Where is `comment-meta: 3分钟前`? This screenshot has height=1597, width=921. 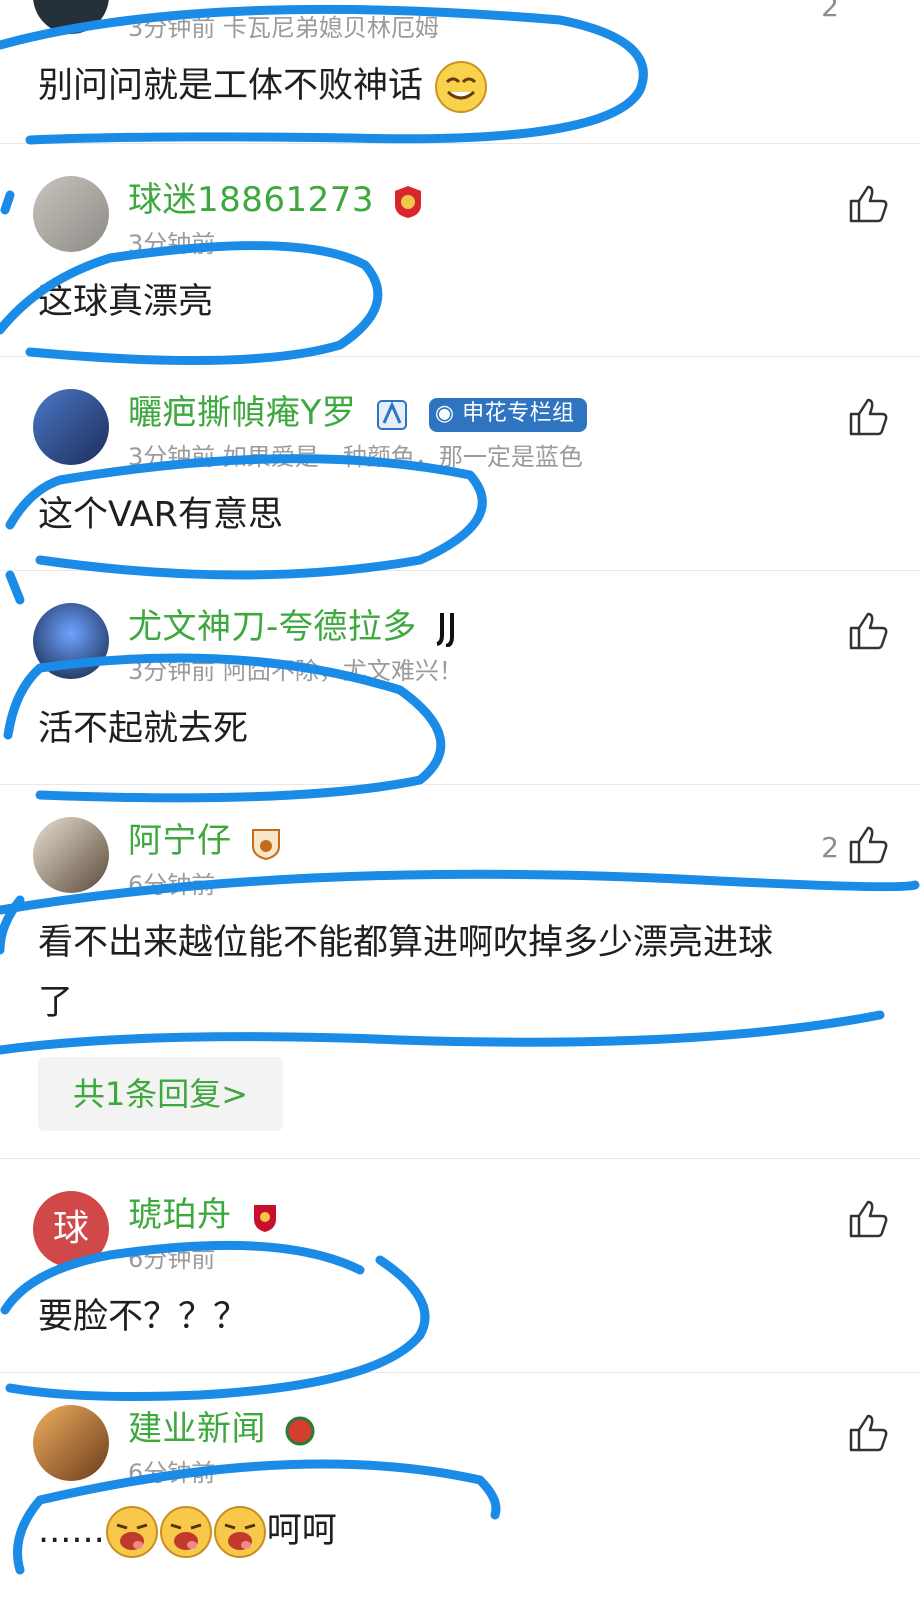
comment-meta: 3分钟前 is located at coordinates (172, 244).